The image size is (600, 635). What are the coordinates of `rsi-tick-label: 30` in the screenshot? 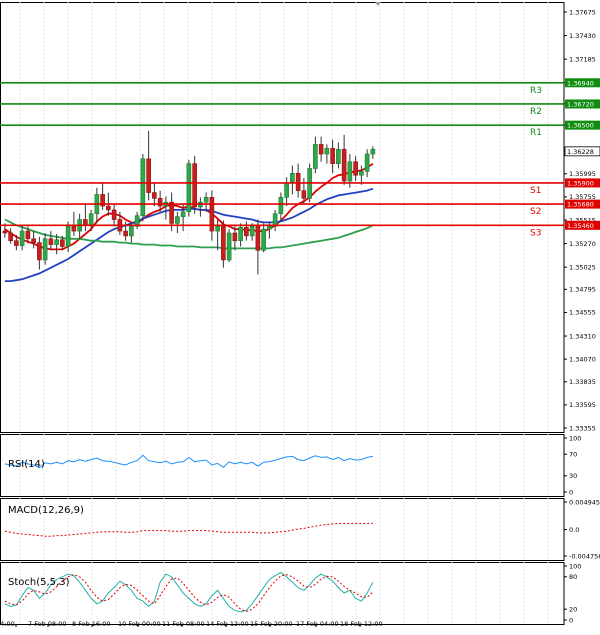 It's located at (573, 476).